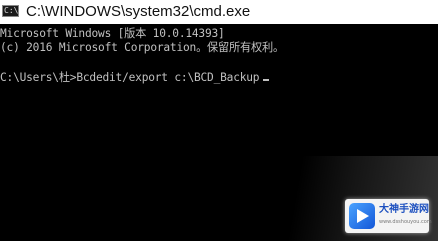  Describe the element at coordinates (142, 47) in the screenshot. I see `console-line-copyright: (c) 2016 Microsoft Corporation。保留所有权利。` at that location.